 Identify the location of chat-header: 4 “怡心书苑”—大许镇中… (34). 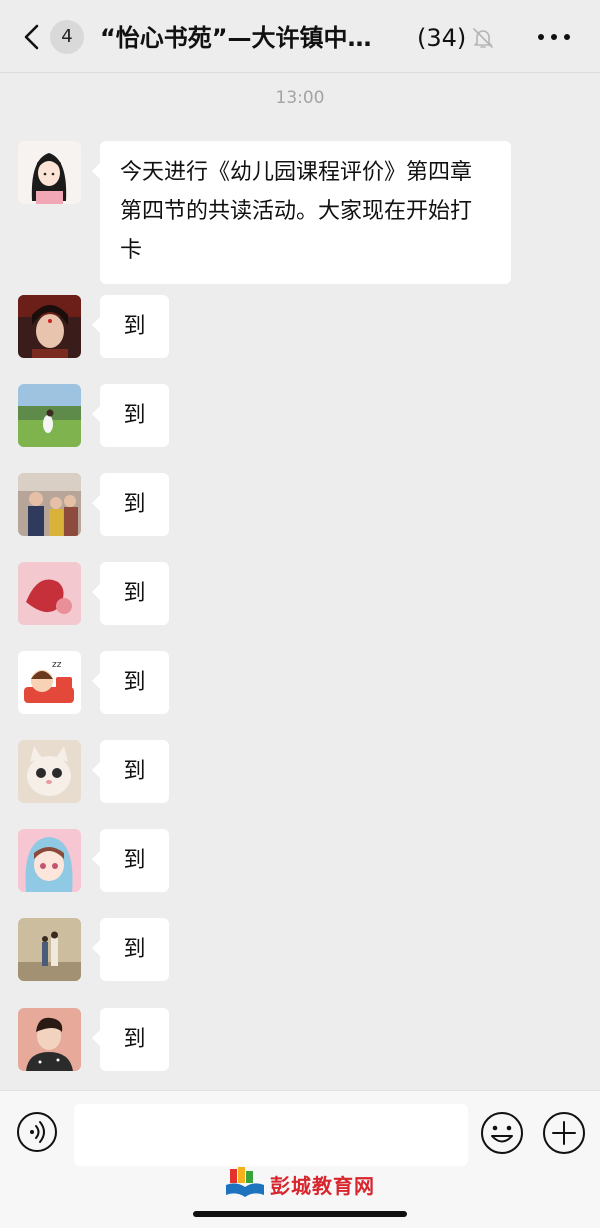
(300, 36).